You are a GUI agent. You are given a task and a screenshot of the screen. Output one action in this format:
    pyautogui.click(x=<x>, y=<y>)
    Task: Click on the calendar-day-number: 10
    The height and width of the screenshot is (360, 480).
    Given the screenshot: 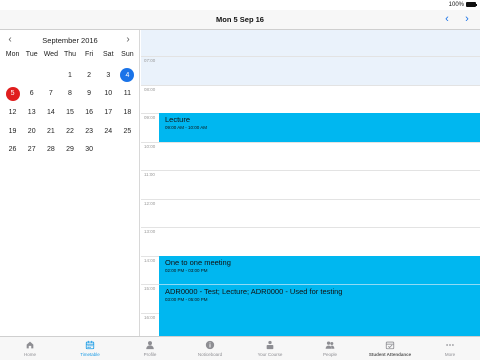 What is the action you would take?
    pyautogui.click(x=108, y=94)
    